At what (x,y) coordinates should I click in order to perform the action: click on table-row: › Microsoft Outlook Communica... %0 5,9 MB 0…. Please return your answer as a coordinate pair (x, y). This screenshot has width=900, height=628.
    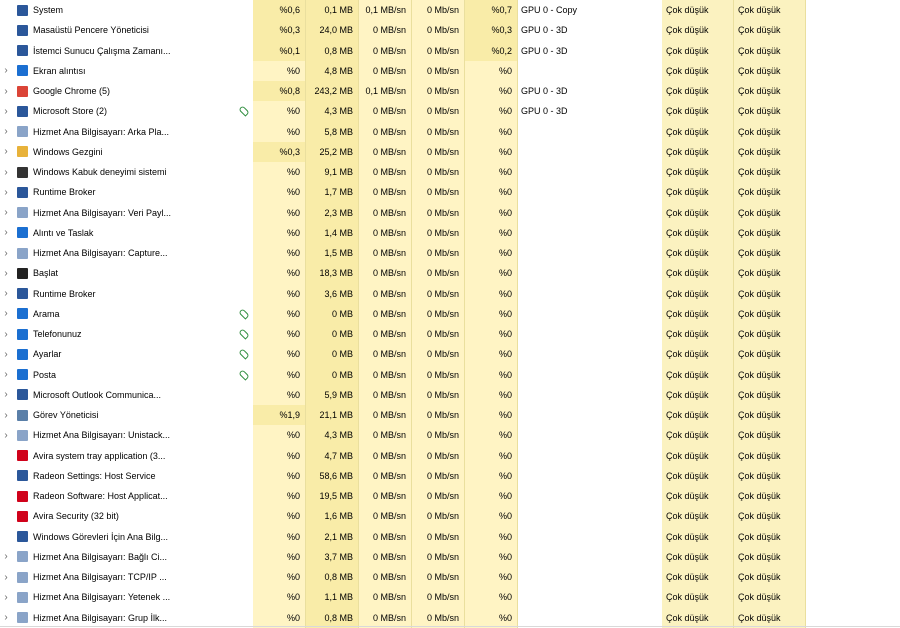
    Looking at the image, I should click on (450, 394).